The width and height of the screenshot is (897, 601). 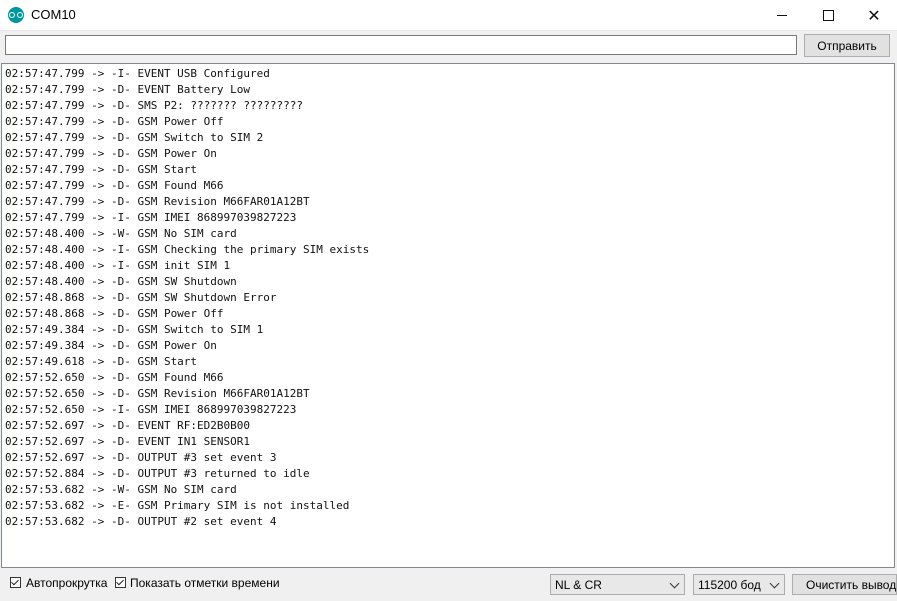 I want to click on maximize-button, so click(x=828, y=15).